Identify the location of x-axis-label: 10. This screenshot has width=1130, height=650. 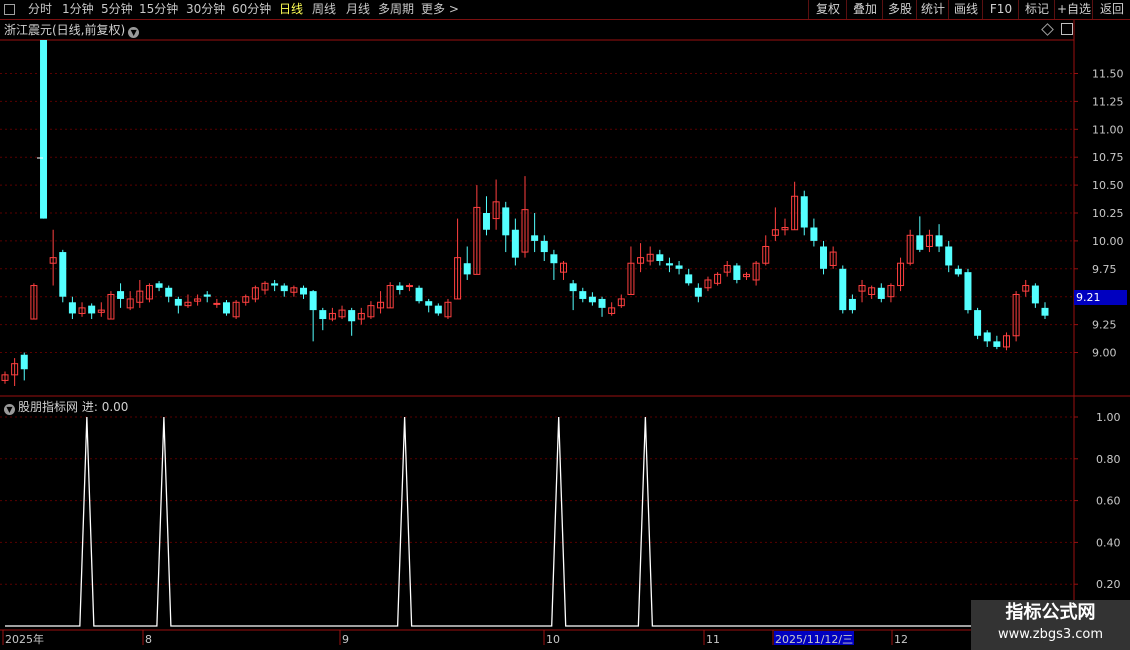
(553, 639).